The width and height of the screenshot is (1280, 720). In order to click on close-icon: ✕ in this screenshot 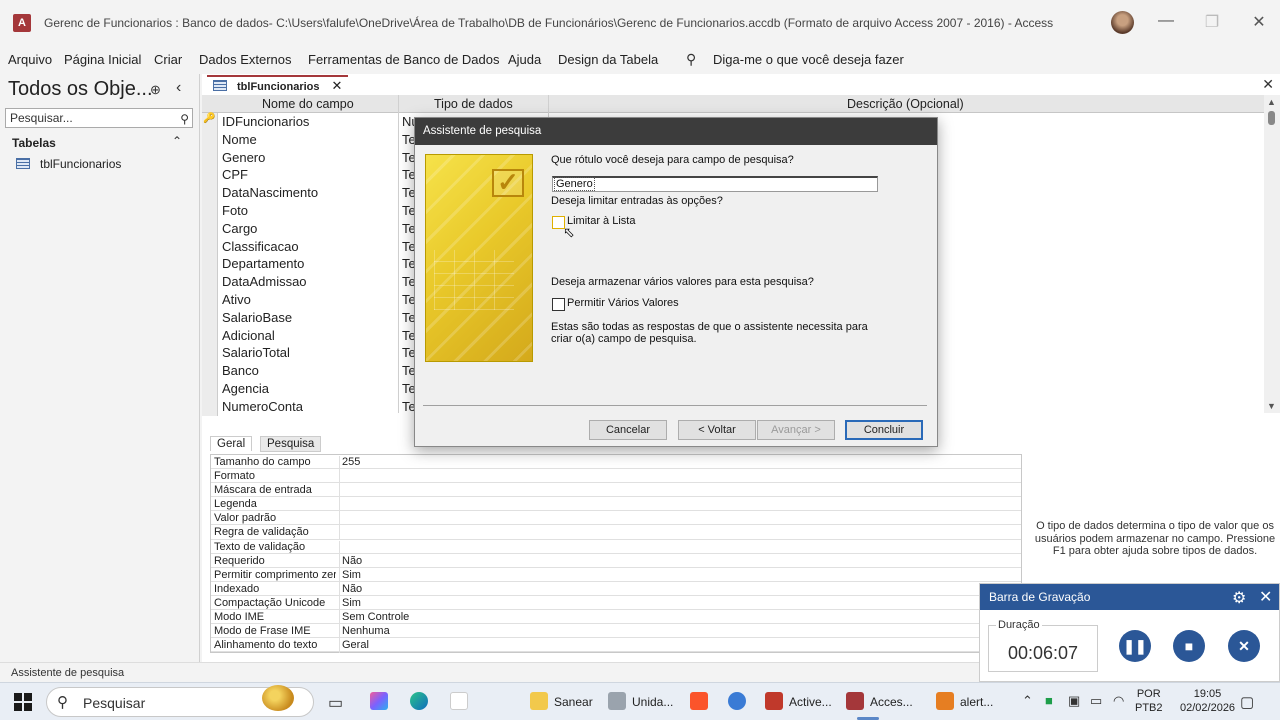, I will do `click(1265, 597)`.